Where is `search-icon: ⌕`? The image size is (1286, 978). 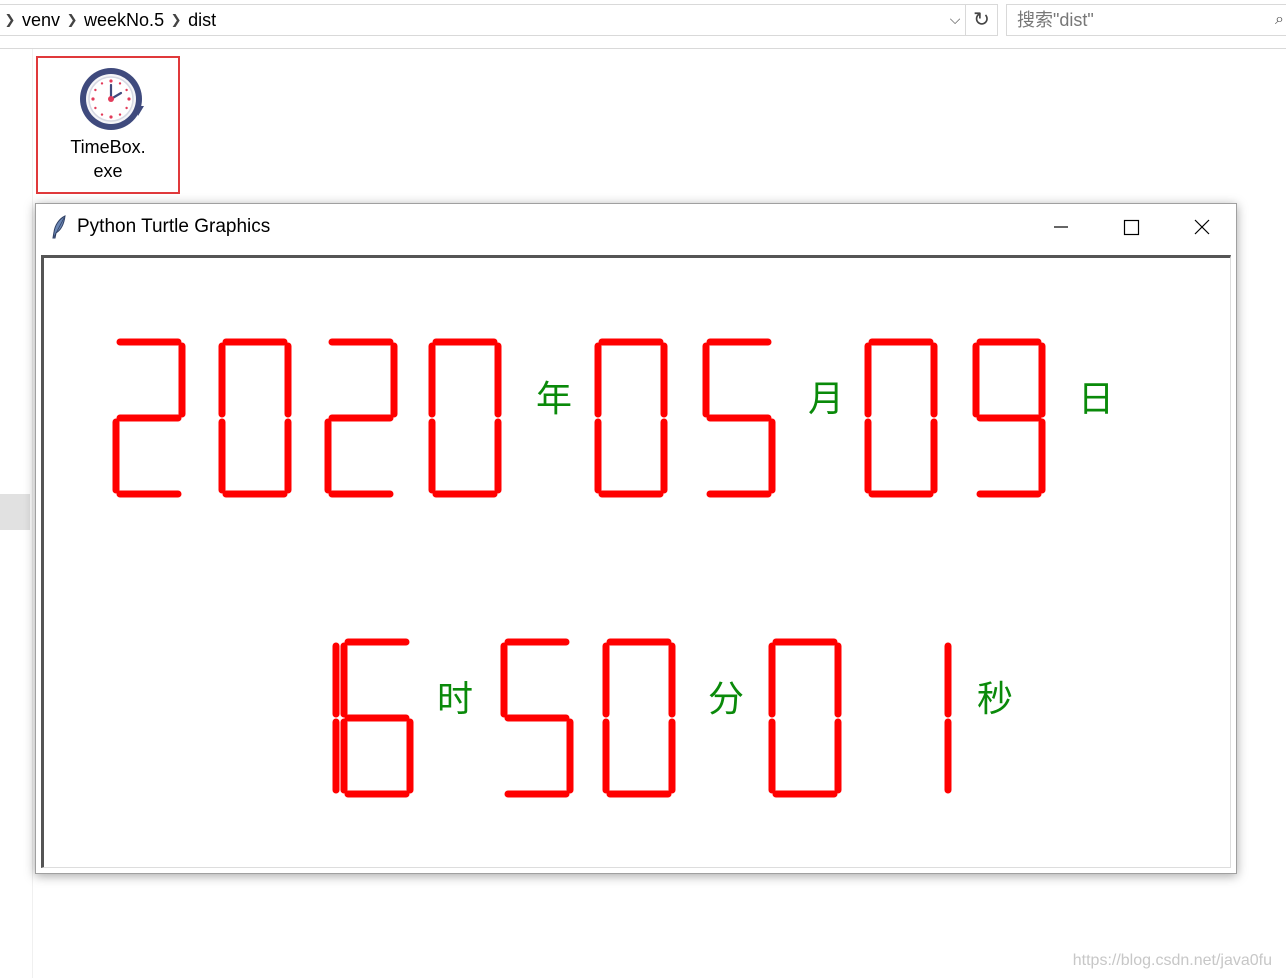 search-icon: ⌕ is located at coordinates (1279, 20).